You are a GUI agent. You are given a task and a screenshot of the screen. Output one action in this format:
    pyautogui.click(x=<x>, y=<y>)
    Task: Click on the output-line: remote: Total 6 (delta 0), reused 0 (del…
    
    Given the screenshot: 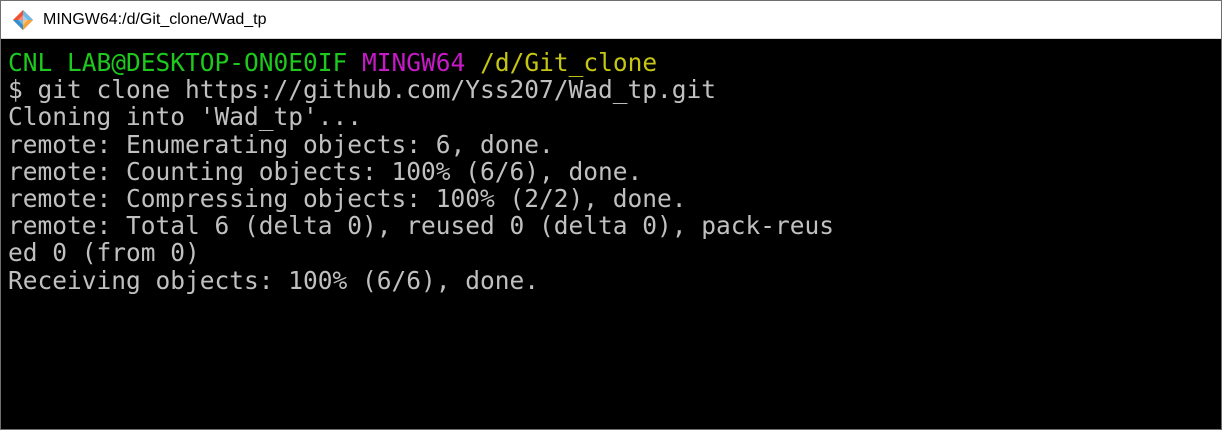 What is the action you would take?
    pyautogui.click(x=421, y=226)
    